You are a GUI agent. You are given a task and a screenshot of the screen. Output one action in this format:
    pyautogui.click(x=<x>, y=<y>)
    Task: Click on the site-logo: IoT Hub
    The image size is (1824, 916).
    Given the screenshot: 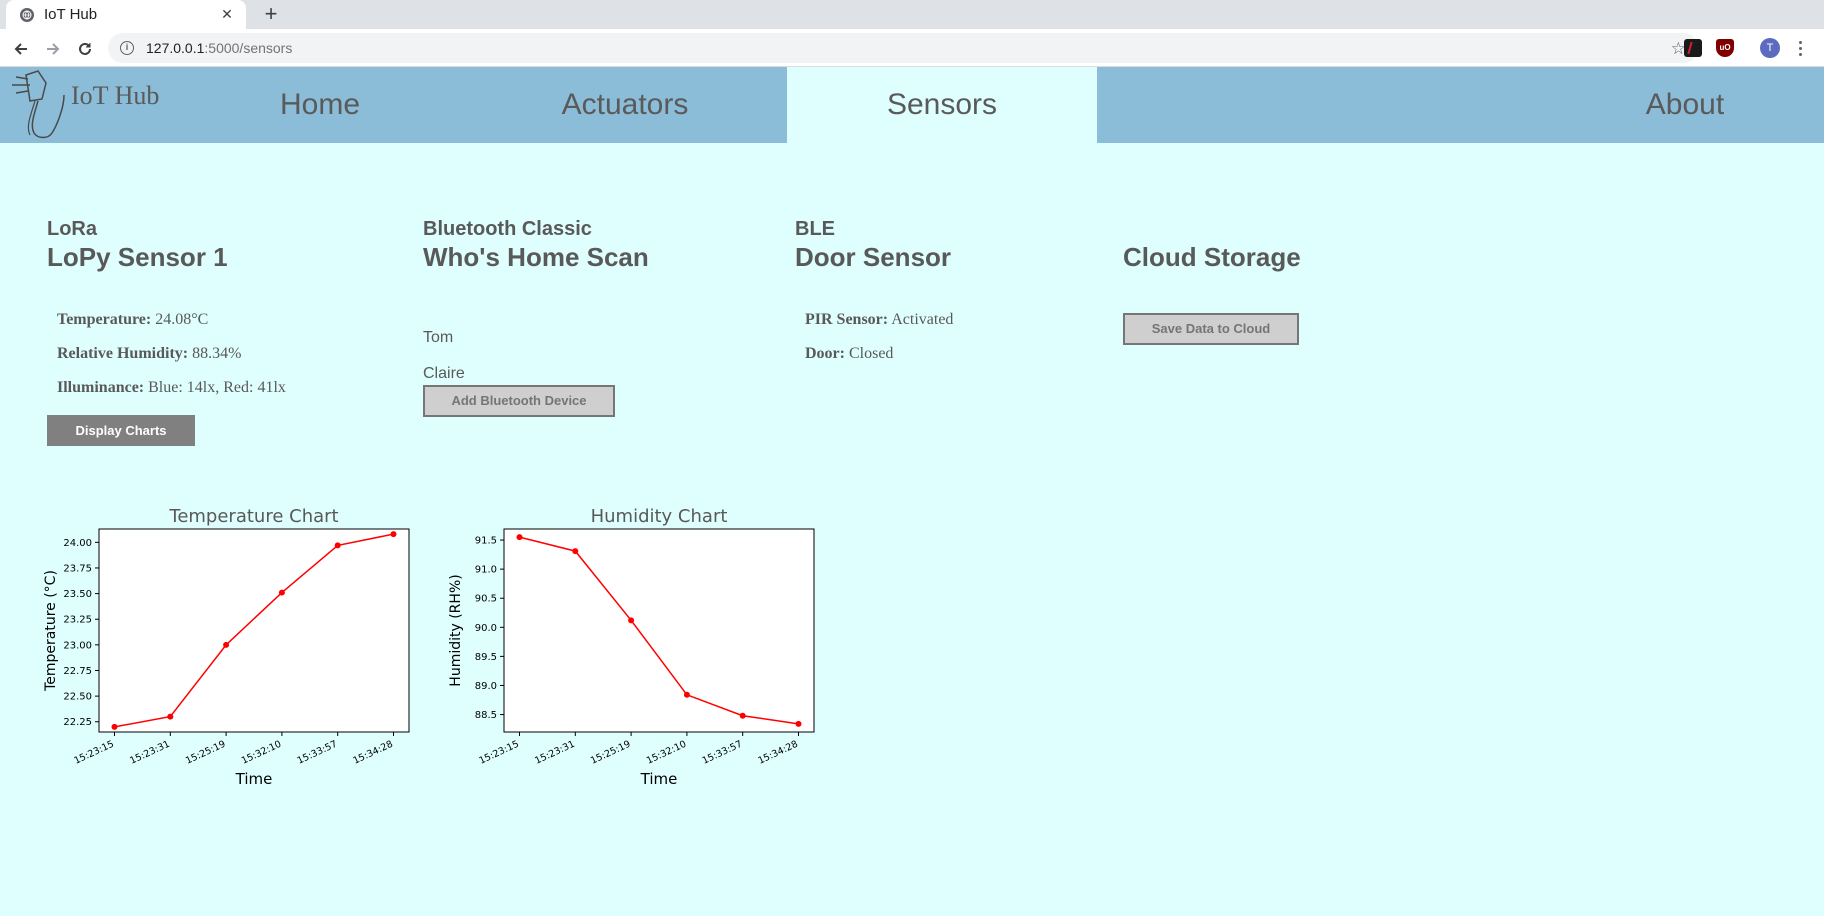 What is the action you would take?
    pyautogui.click(x=93, y=105)
    